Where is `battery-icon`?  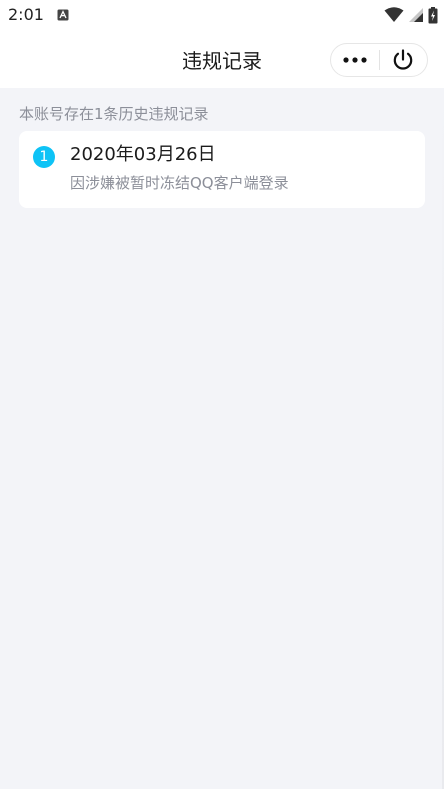 battery-icon is located at coordinates (433, 14).